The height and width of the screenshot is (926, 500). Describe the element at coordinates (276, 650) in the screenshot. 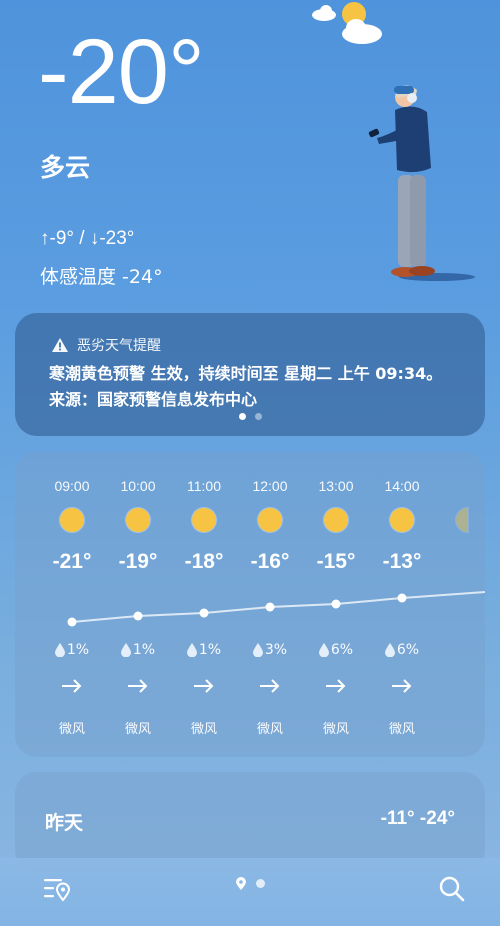

I see `precipitation-value: 3%` at that location.